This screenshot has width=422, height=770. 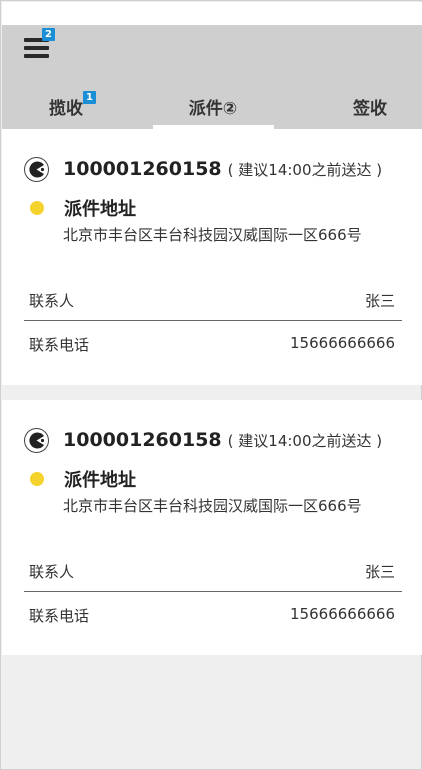 What do you see at coordinates (39, 45) in the screenshot?
I see `menu-button: 2` at bounding box center [39, 45].